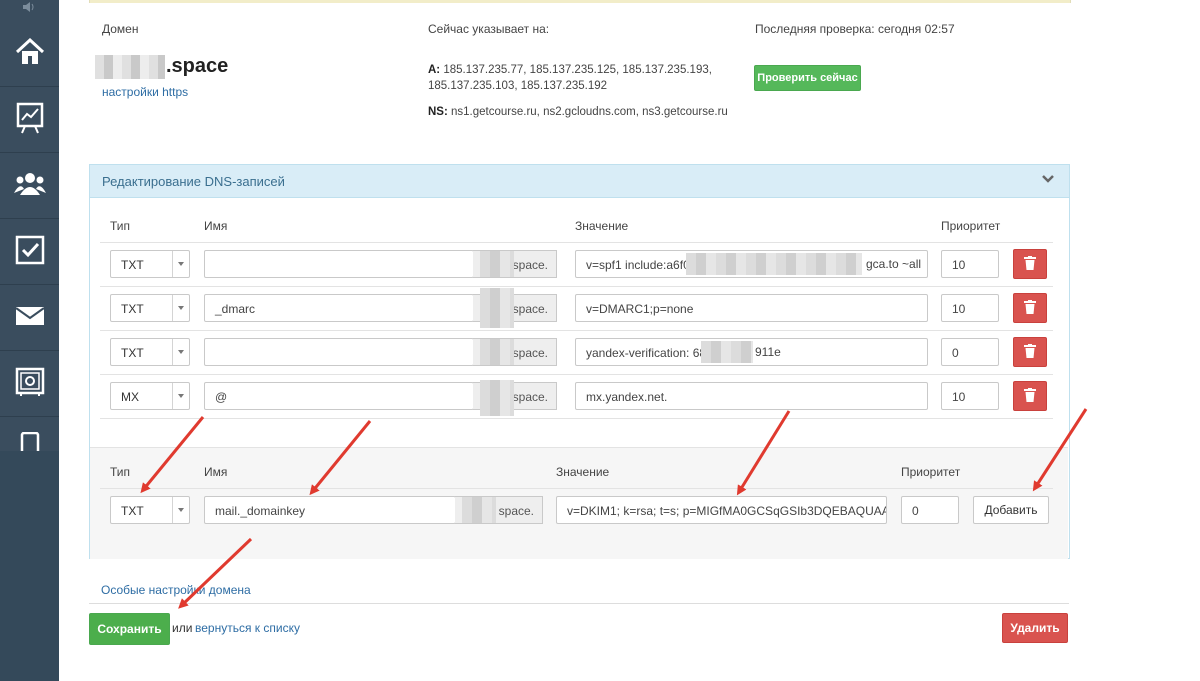 The image size is (1200, 681). Describe the element at coordinates (130, 397) in the screenshot. I see `record-type-value: MX` at that location.